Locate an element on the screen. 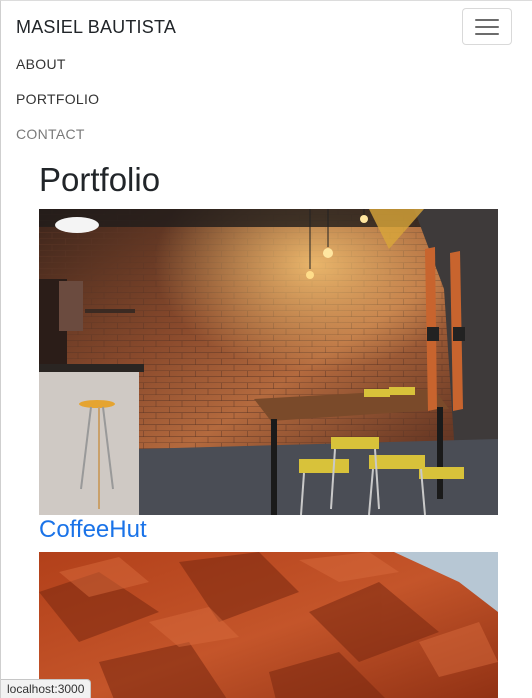 Image resolution: width=532 pixels, height=698 pixels. portfolio-heading: Portfolio is located at coordinates (100, 179).